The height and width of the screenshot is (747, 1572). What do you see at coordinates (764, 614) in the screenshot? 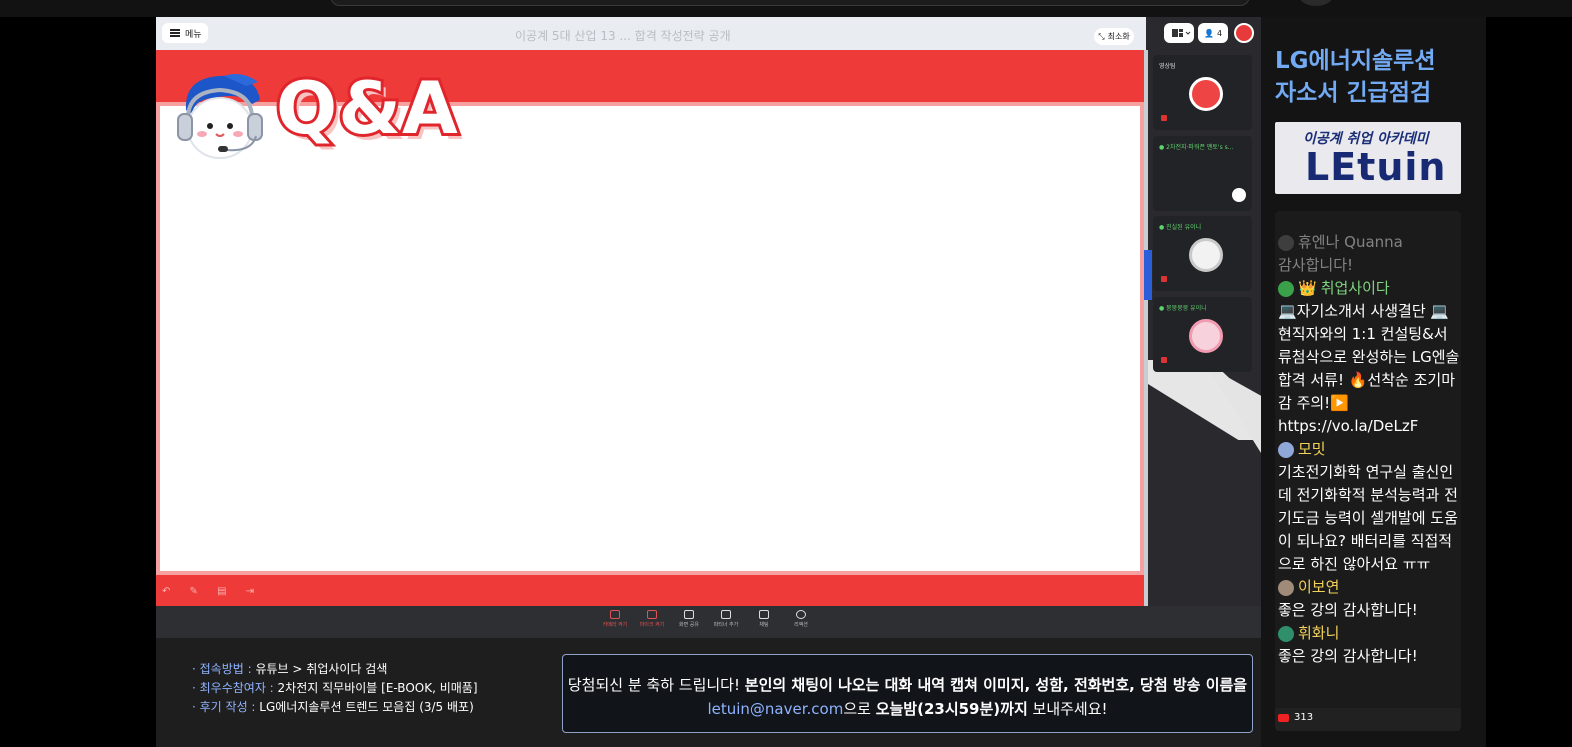
I see `chat-bubble-icon` at bounding box center [764, 614].